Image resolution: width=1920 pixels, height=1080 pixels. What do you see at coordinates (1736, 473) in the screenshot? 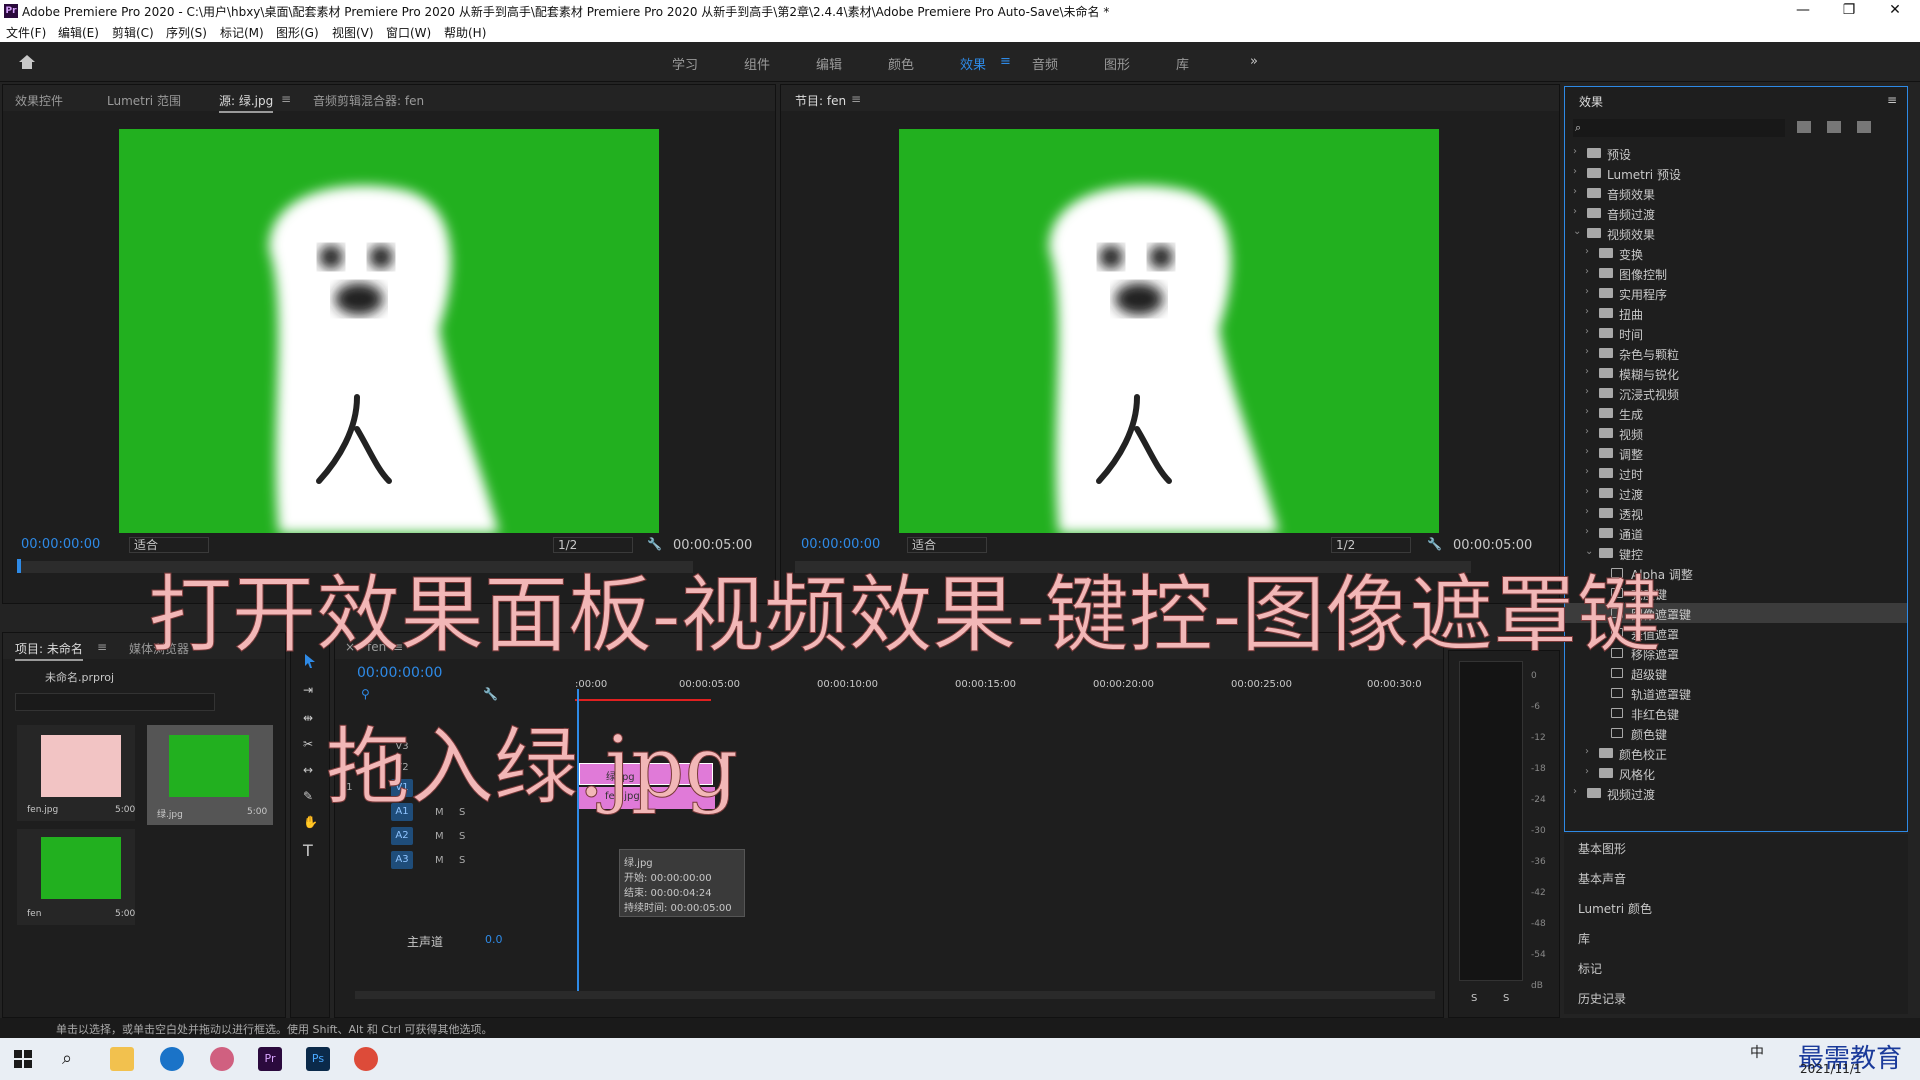
I see `effects-folder: › 过时` at bounding box center [1736, 473].